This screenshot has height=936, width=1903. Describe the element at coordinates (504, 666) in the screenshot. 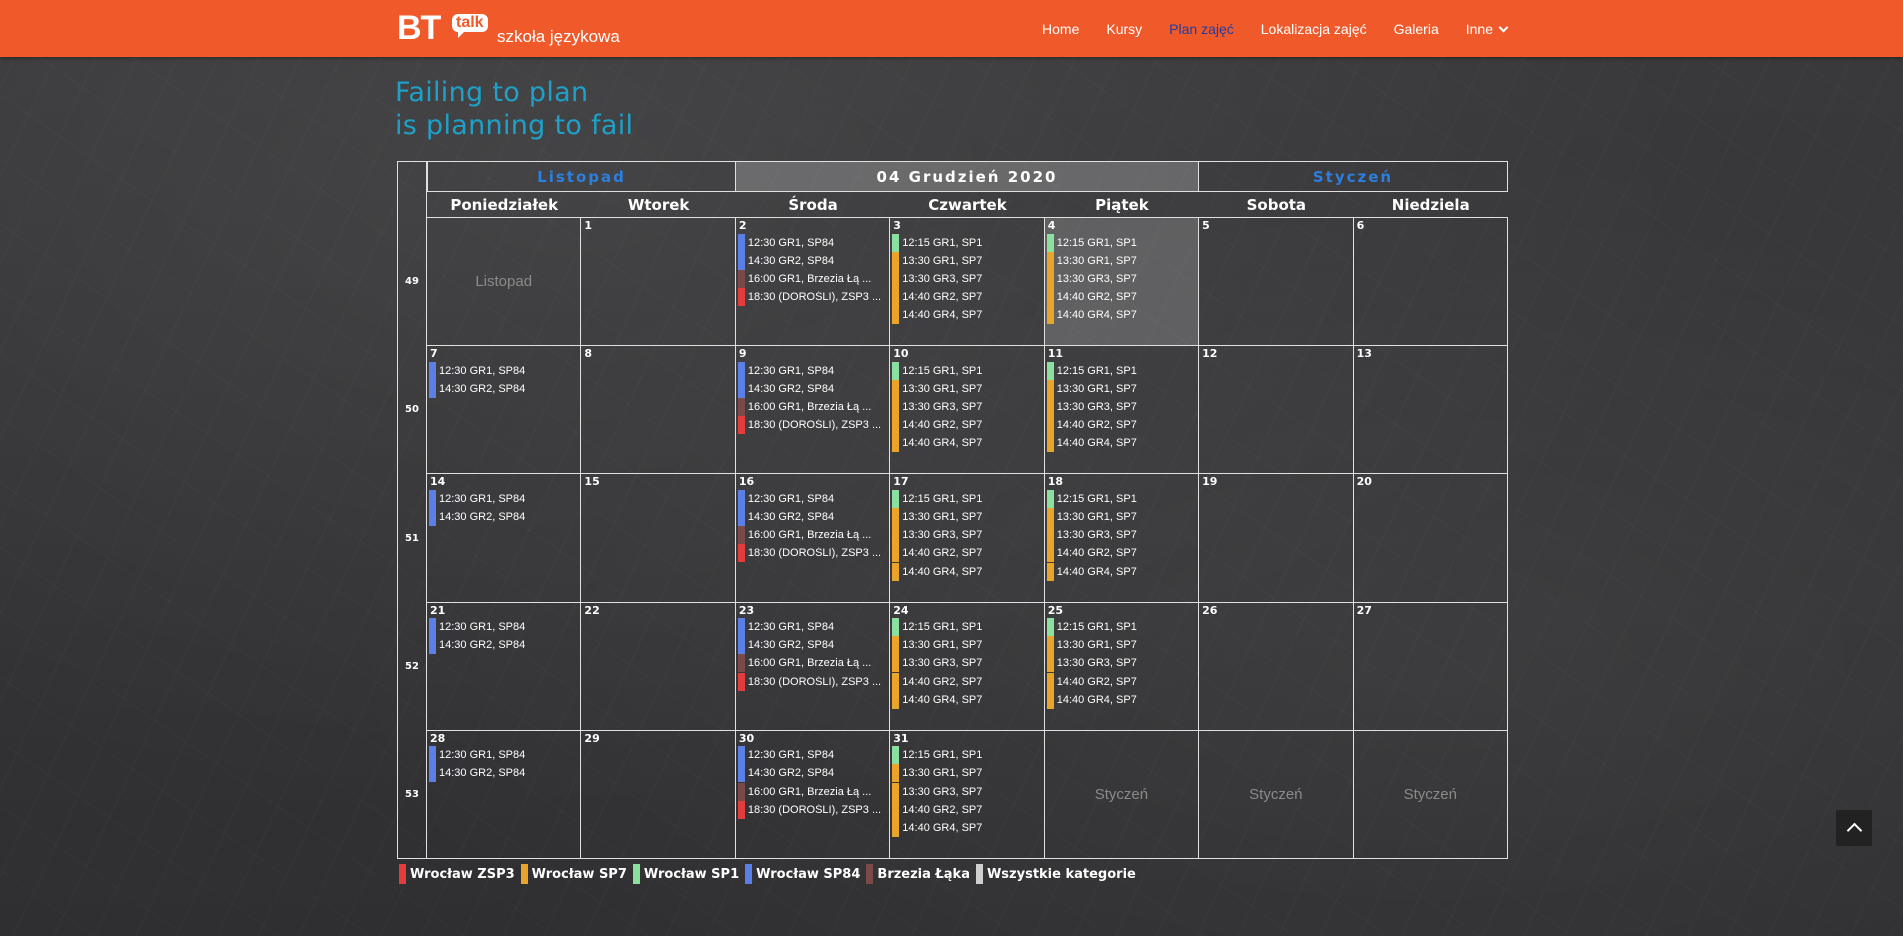

I see `day-cell: 21 12:30 GR1, SP84 14:30 GR2, SP84` at that location.